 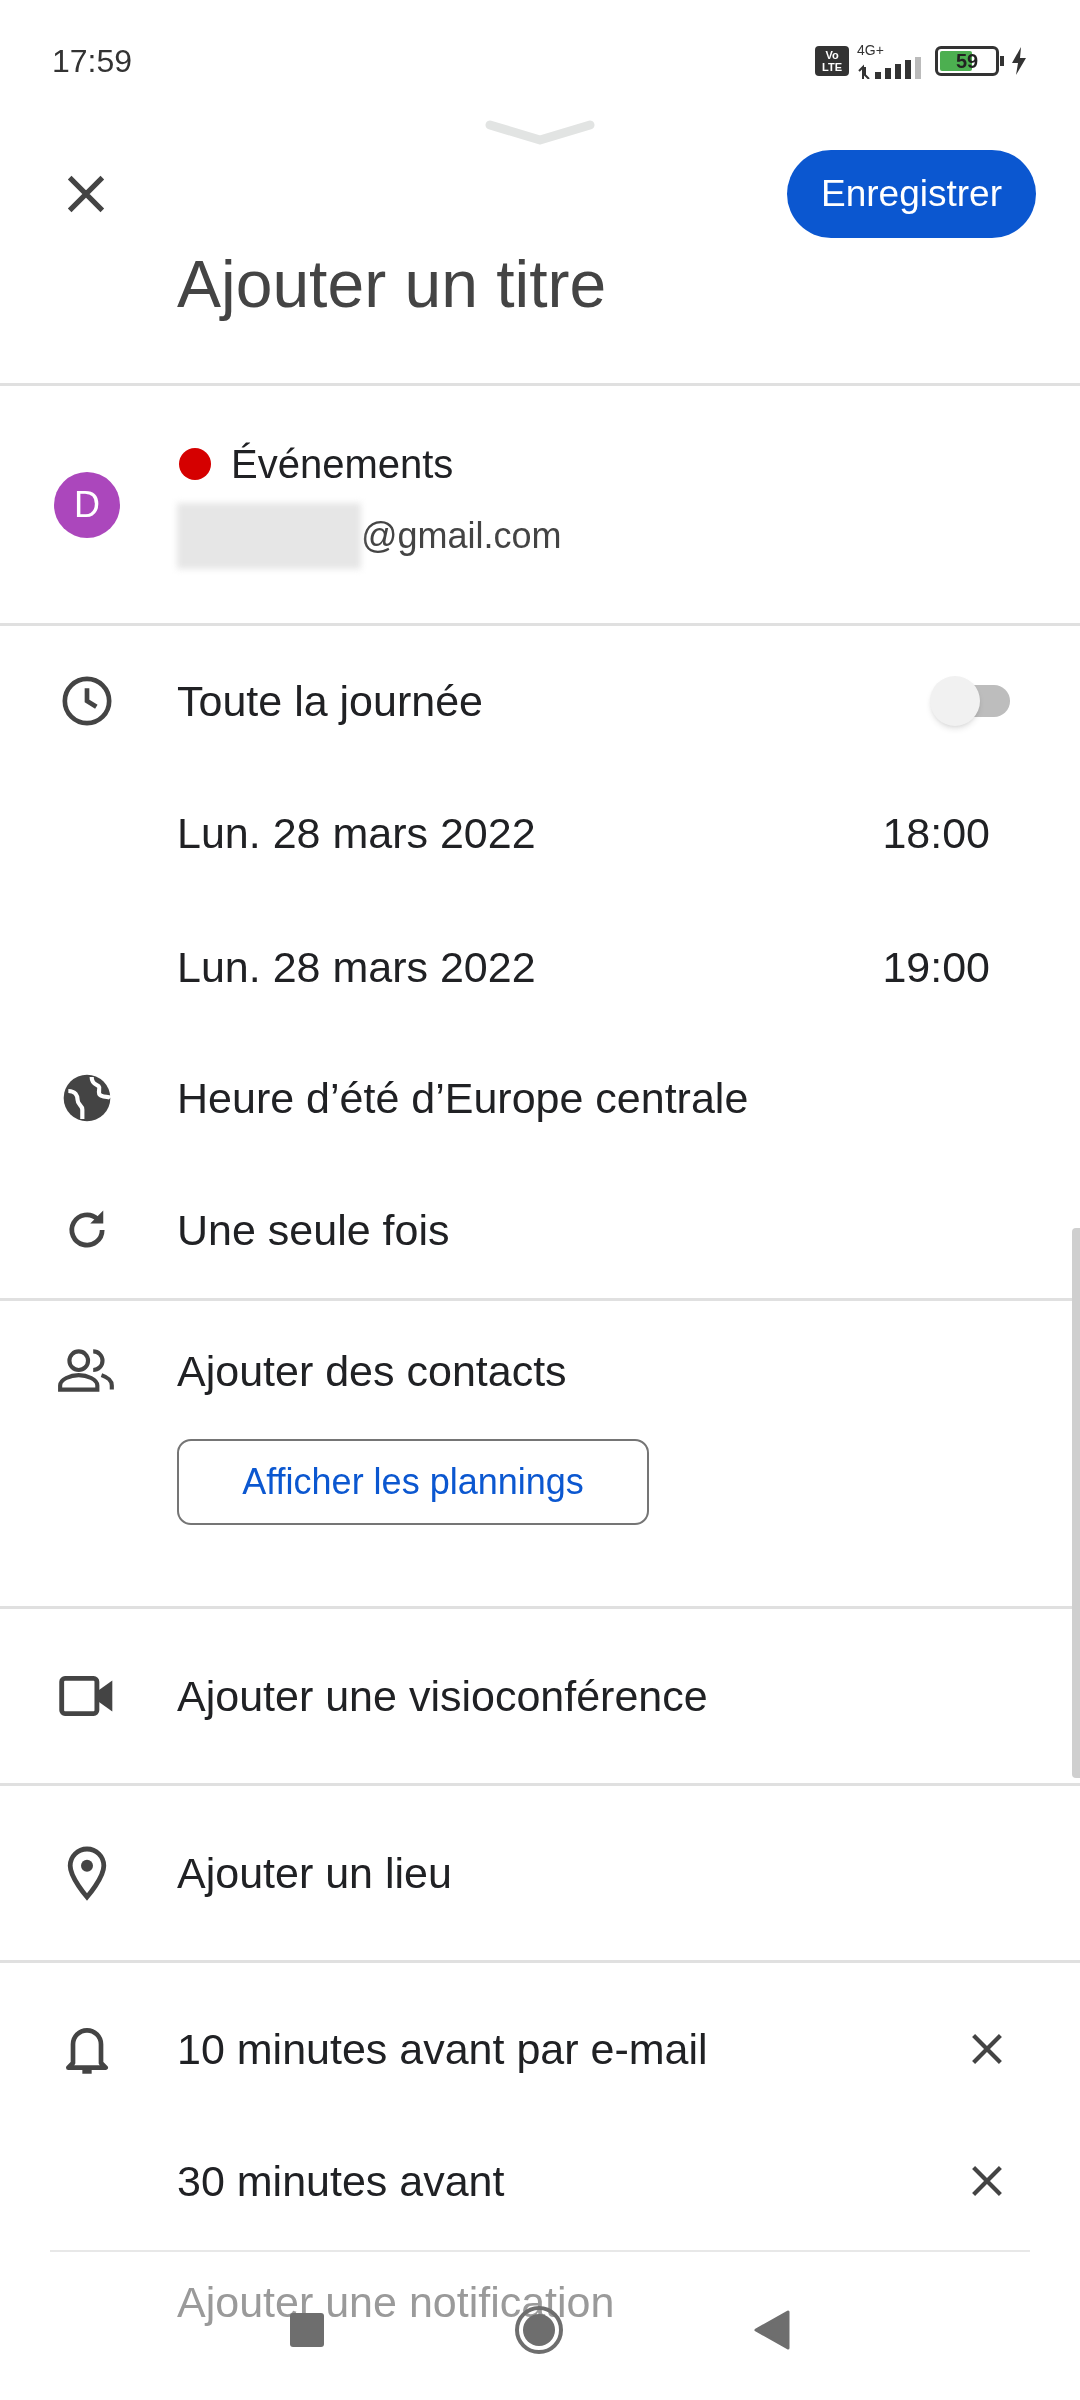 What do you see at coordinates (442, 1696) in the screenshot?
I see `row-label: Ajouter une visioconférence` at bounding box center [442, 1696].